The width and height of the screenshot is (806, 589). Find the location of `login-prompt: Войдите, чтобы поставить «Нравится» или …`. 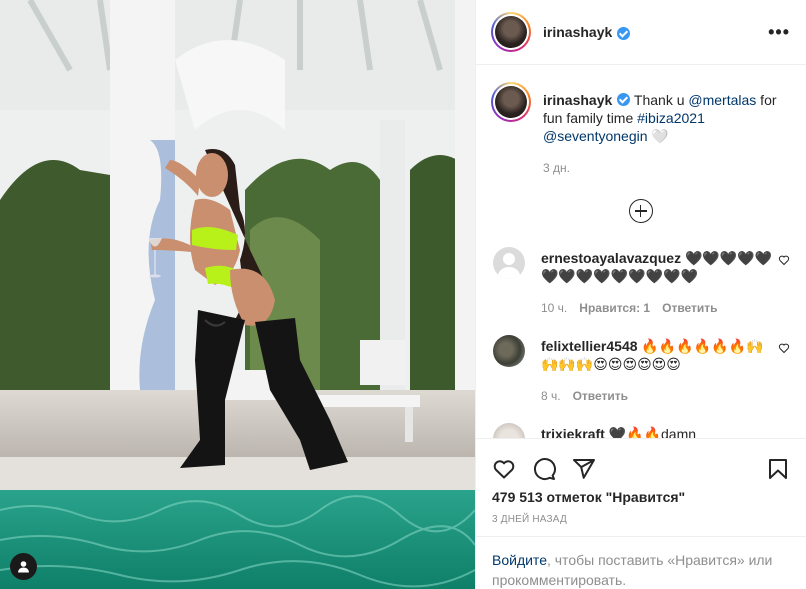

login-prompt: Войдите, чтобы поставить «Нравится» или … is located at coordinates (641, 562).